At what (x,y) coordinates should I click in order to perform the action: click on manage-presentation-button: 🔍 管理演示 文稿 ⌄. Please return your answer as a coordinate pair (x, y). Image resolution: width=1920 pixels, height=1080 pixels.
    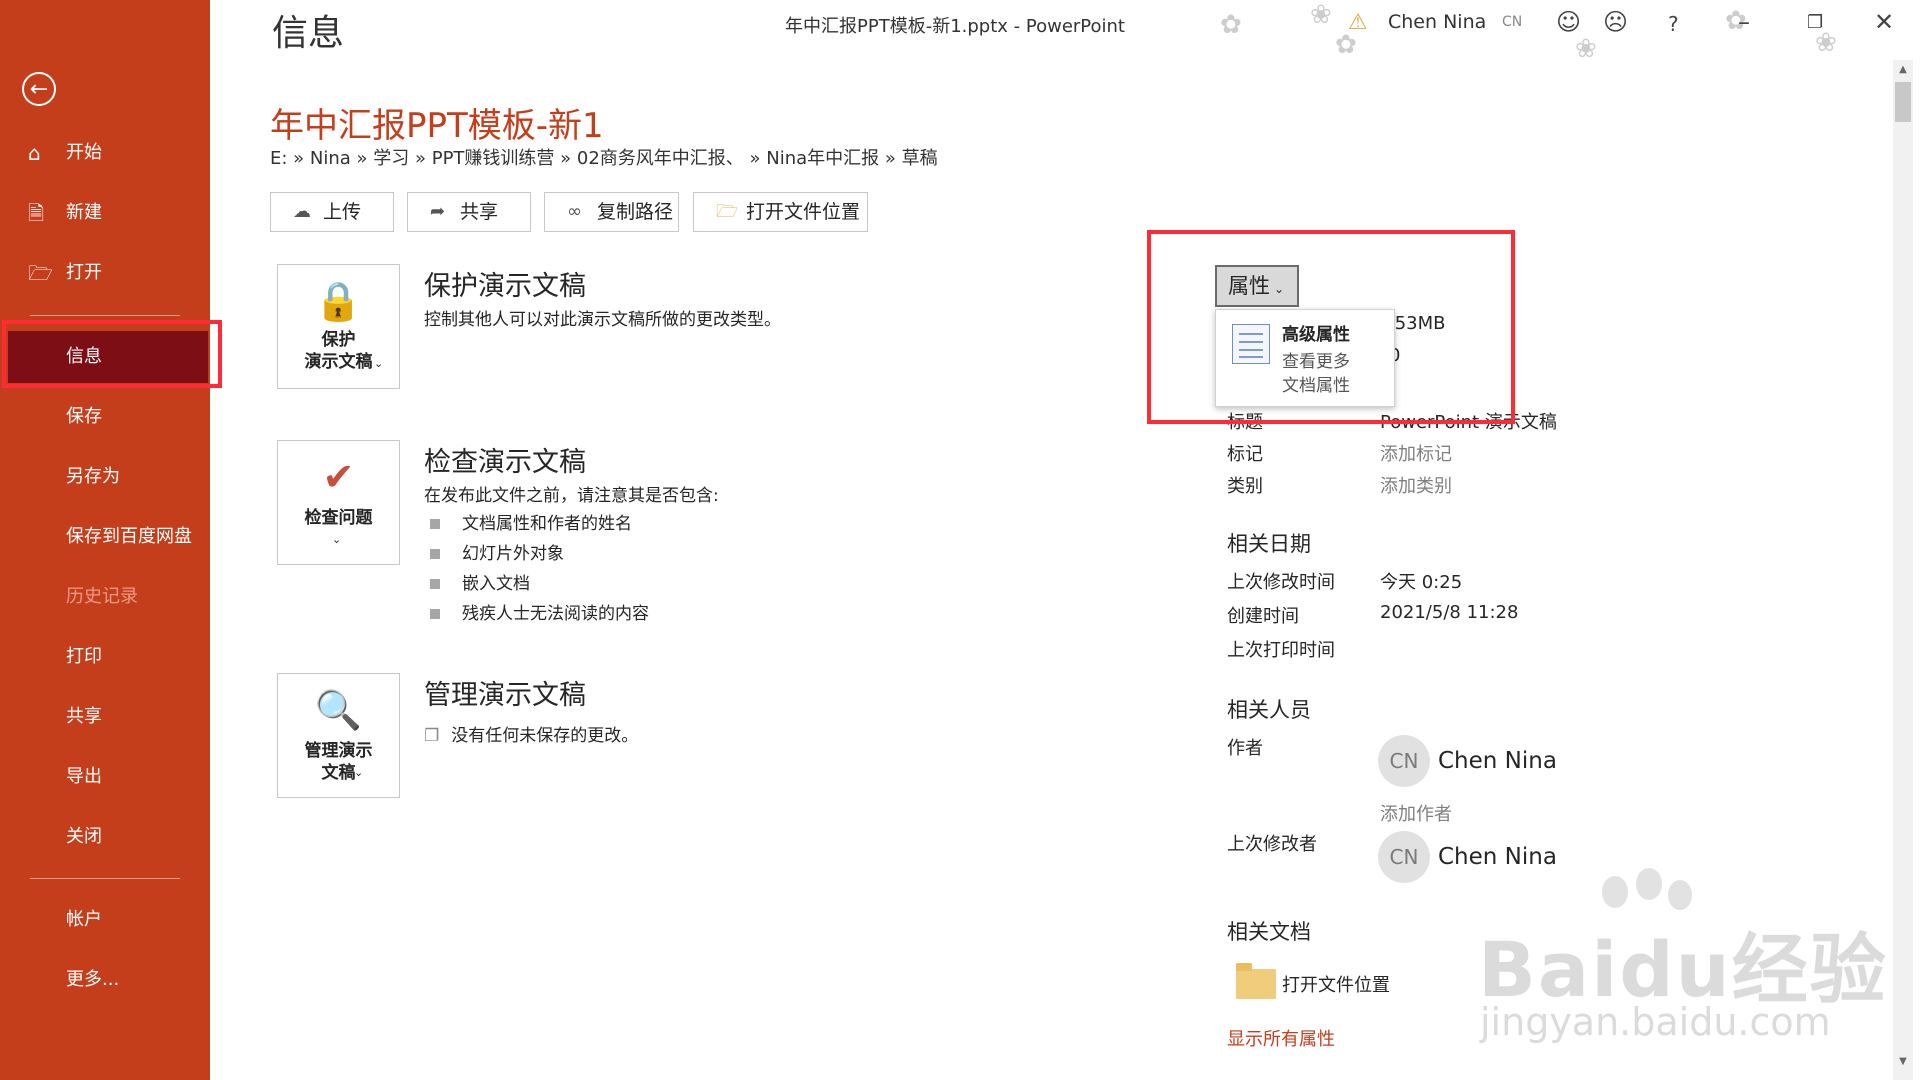
    Looking at the image, I should click on (338, 735).